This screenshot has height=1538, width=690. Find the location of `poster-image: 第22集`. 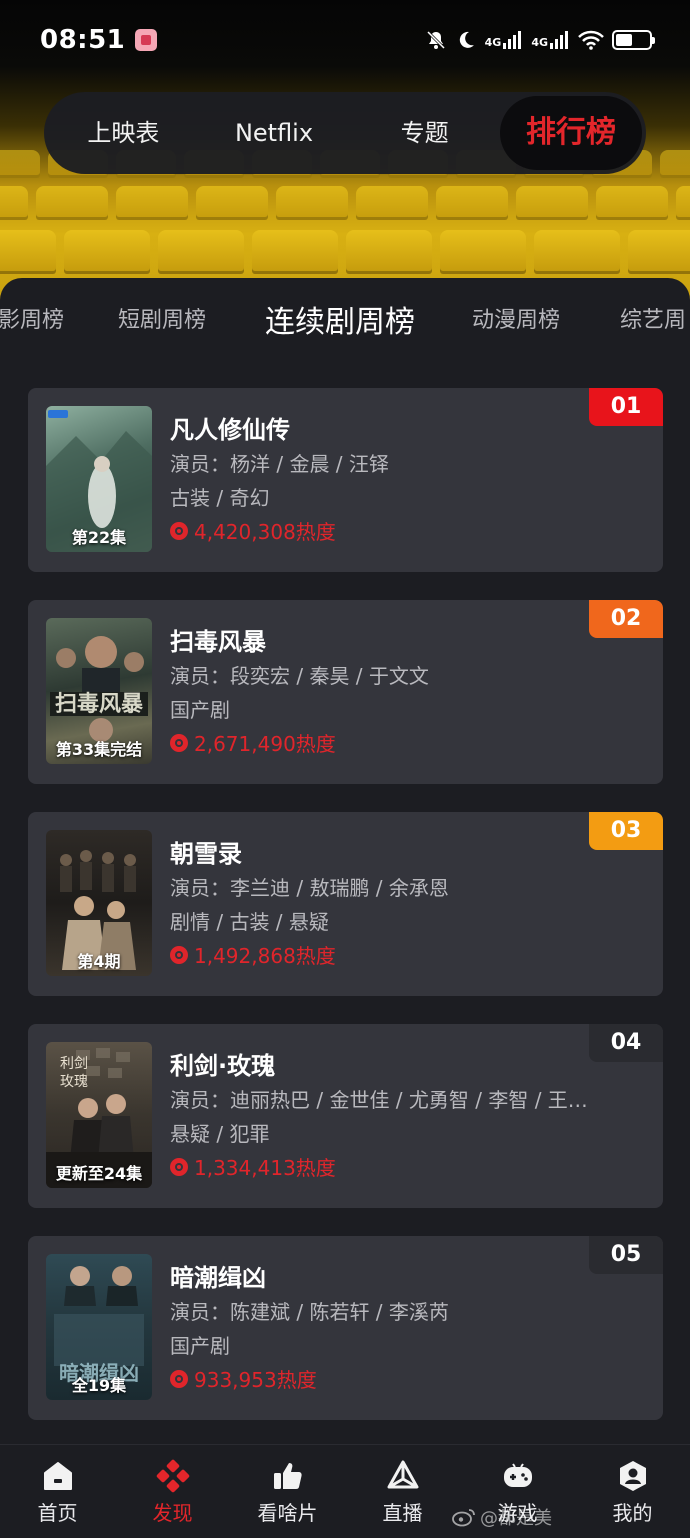

poster-image: 第22集 is located at coordinates (99, 479).